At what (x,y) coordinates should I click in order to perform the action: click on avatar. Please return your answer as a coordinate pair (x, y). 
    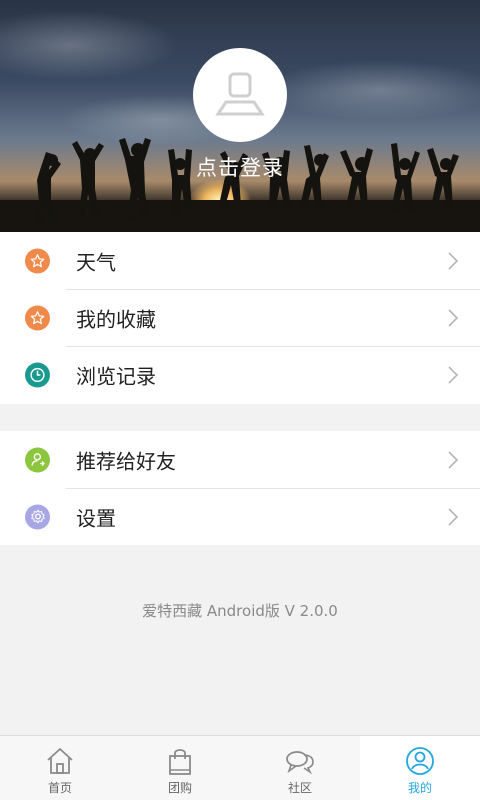
    Looking at the image, I should click on (240, 95).